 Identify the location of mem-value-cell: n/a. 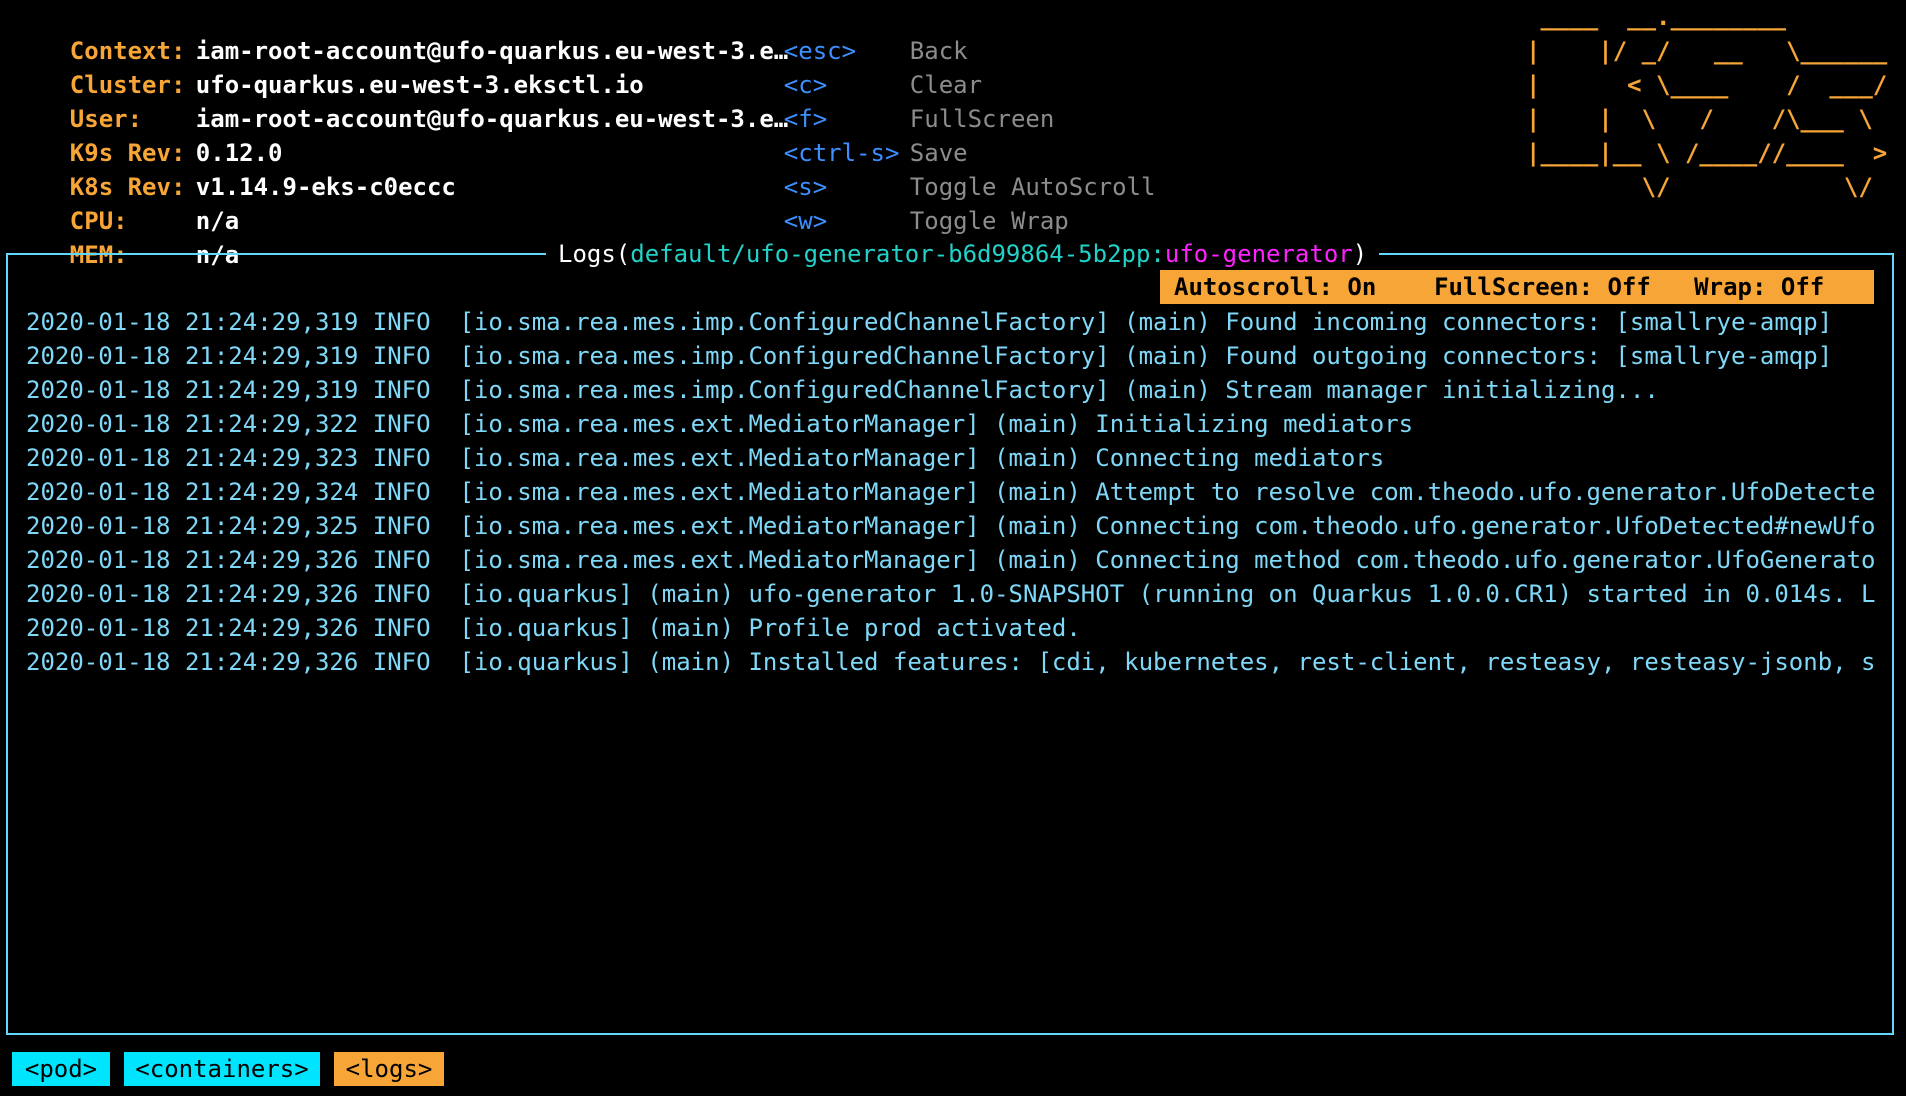
(188, 236).